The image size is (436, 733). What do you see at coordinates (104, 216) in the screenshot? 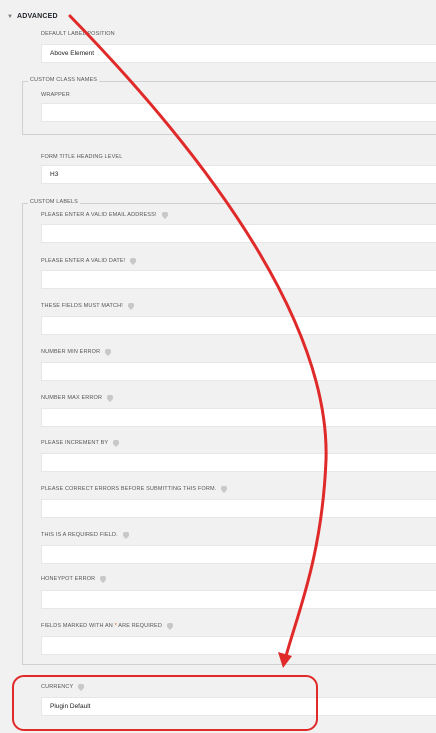
I see `custom-label-item-label: PLEASE ENTER A VALID EMAIL ADDRESS!` at bounding box center [104, 216].